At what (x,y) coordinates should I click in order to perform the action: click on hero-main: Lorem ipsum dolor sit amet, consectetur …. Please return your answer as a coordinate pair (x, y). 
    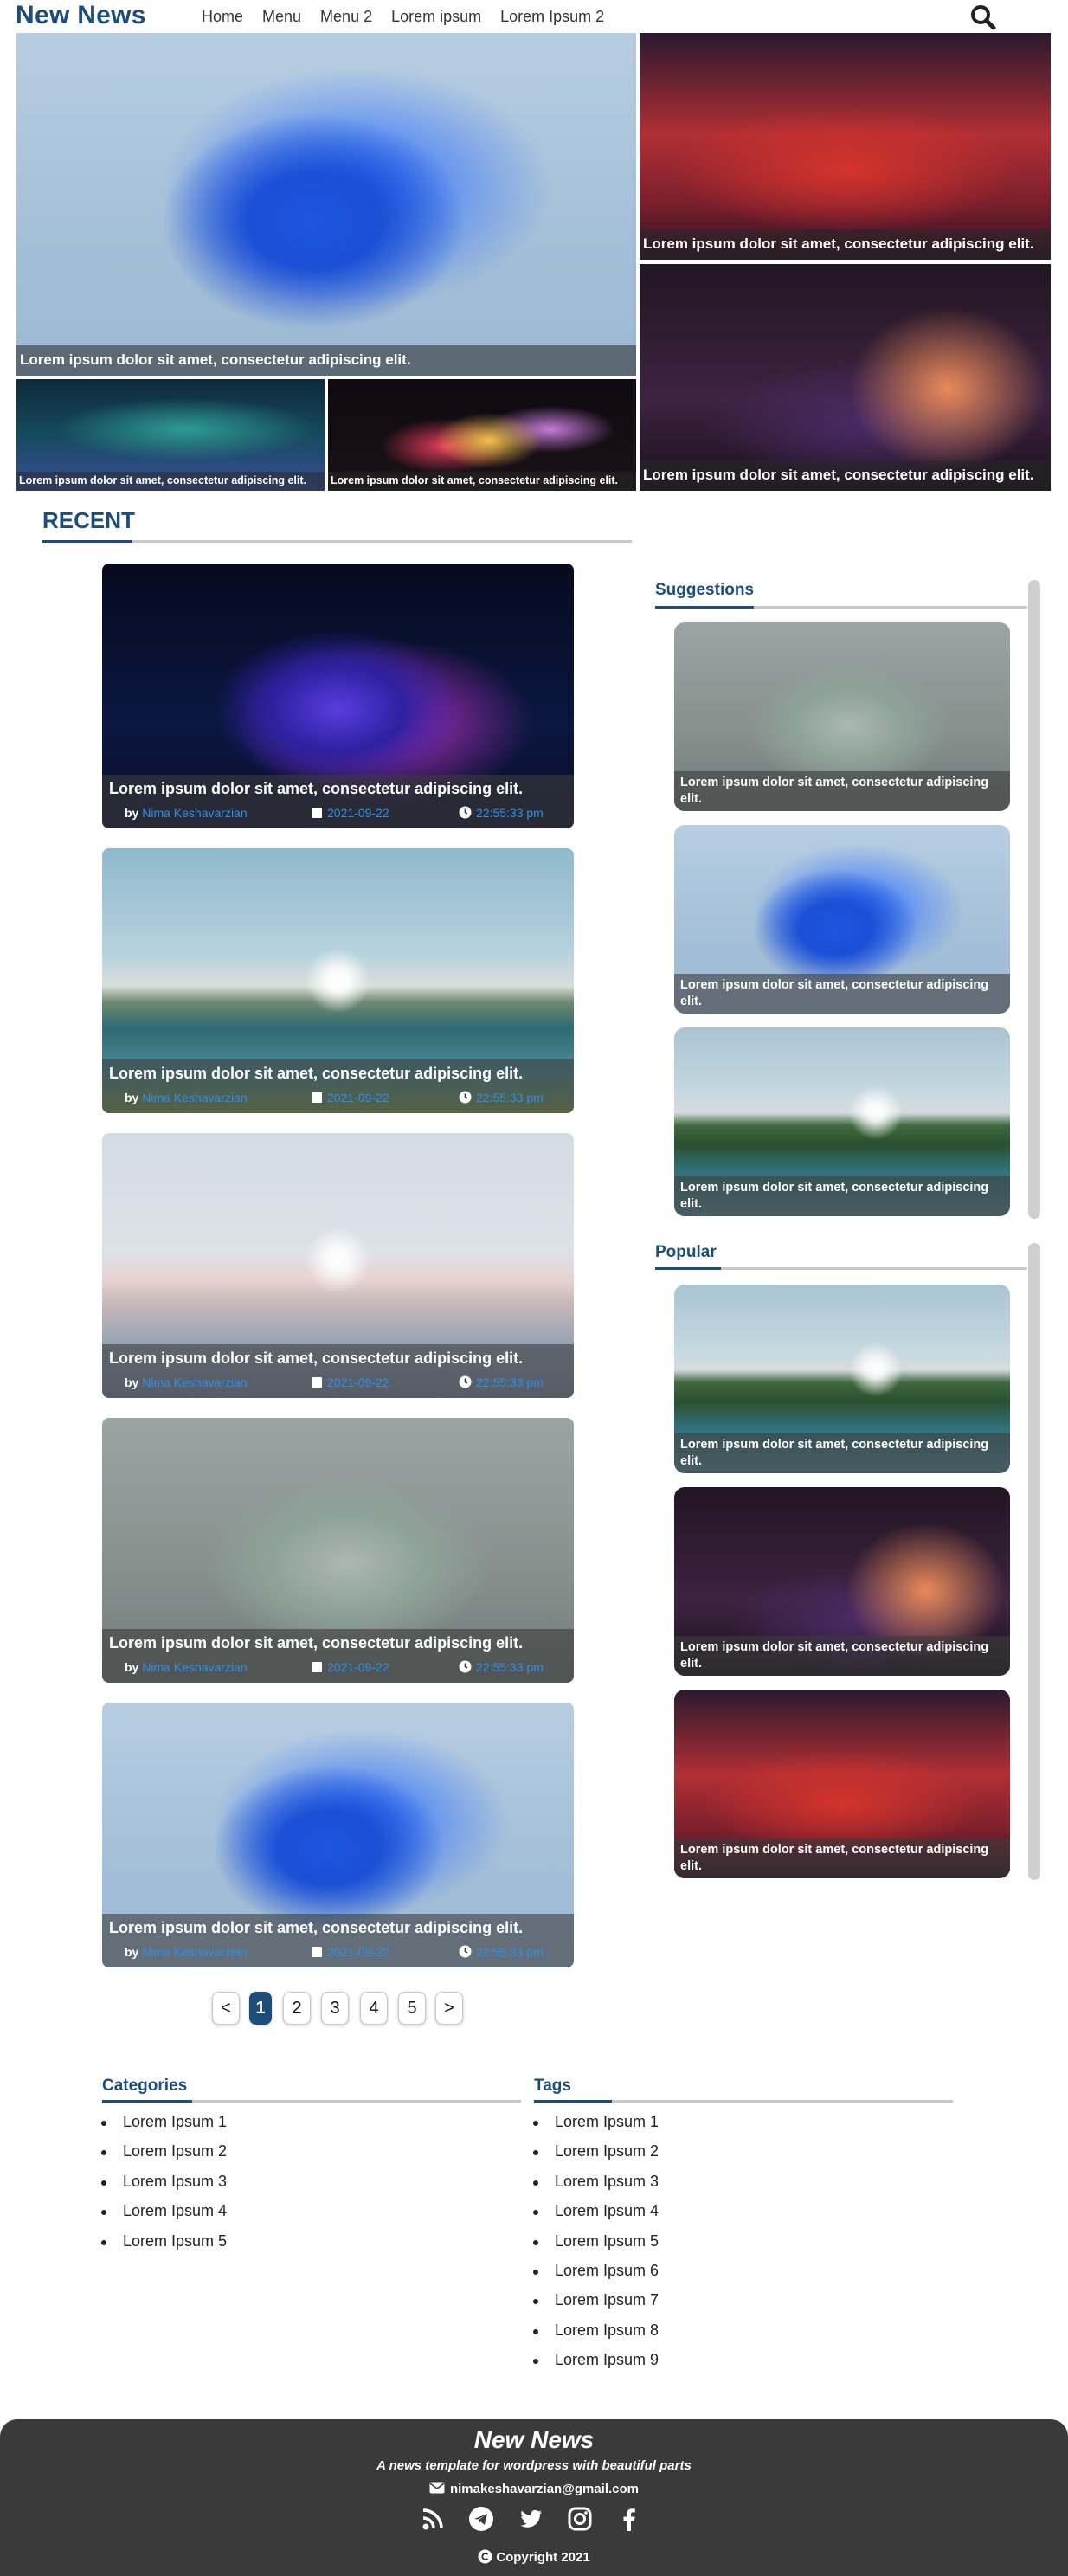
    Looking at the image, I should click on (326, 204).